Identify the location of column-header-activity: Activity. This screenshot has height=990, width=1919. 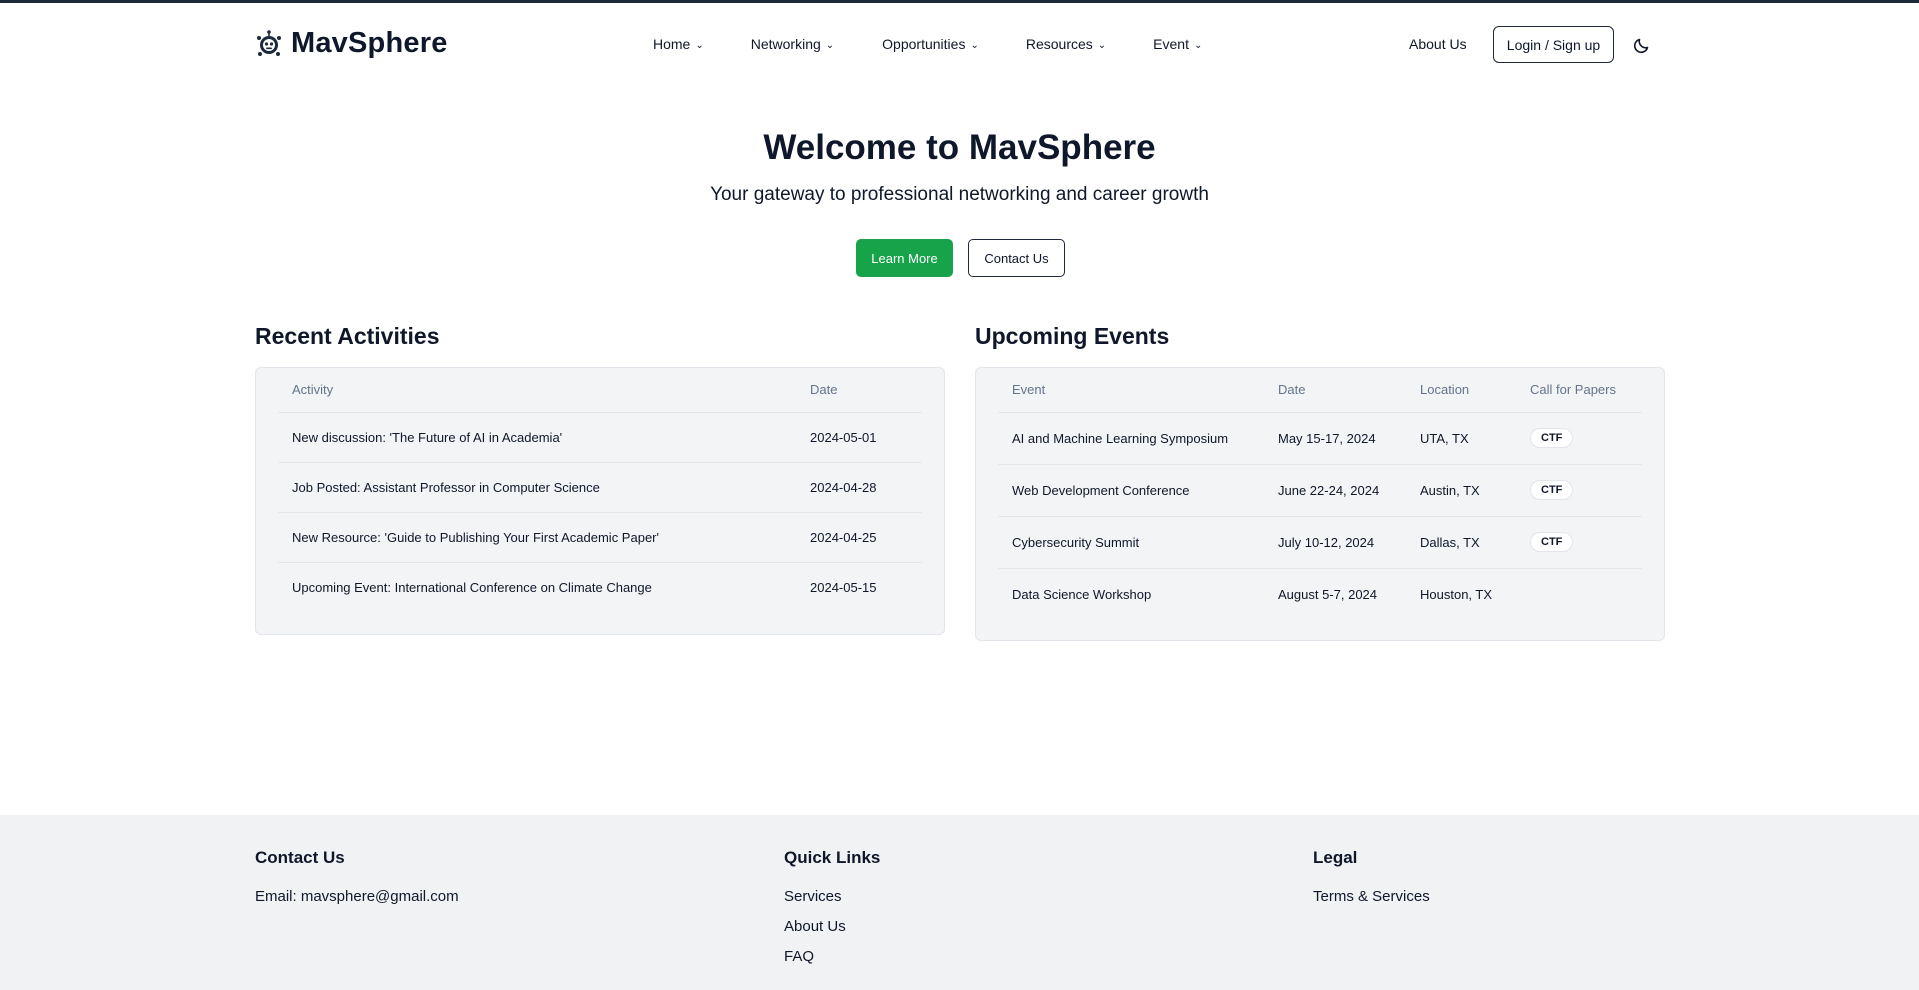
(537, 390).